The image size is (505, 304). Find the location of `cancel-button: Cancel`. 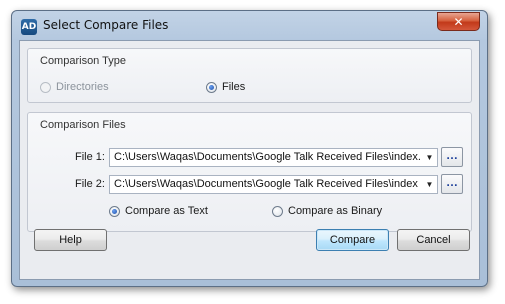

cancel-button: Cancel is located at coordinates (433, 240).